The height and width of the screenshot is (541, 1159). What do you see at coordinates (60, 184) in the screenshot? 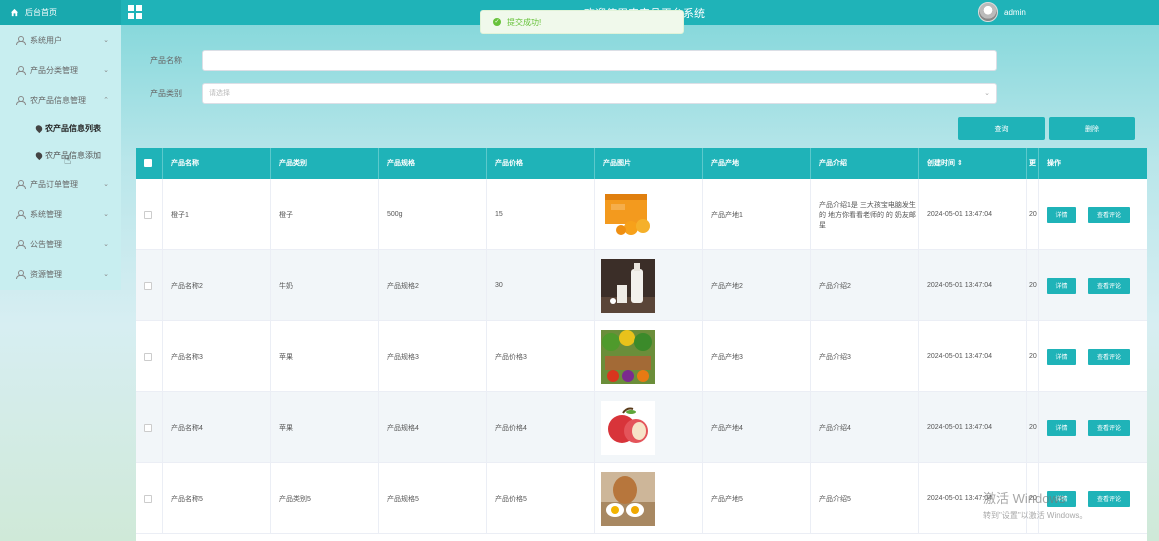
I see `sidebar-item-orders: 产品订单管理 ⌄` at bounding box center [60, 184].